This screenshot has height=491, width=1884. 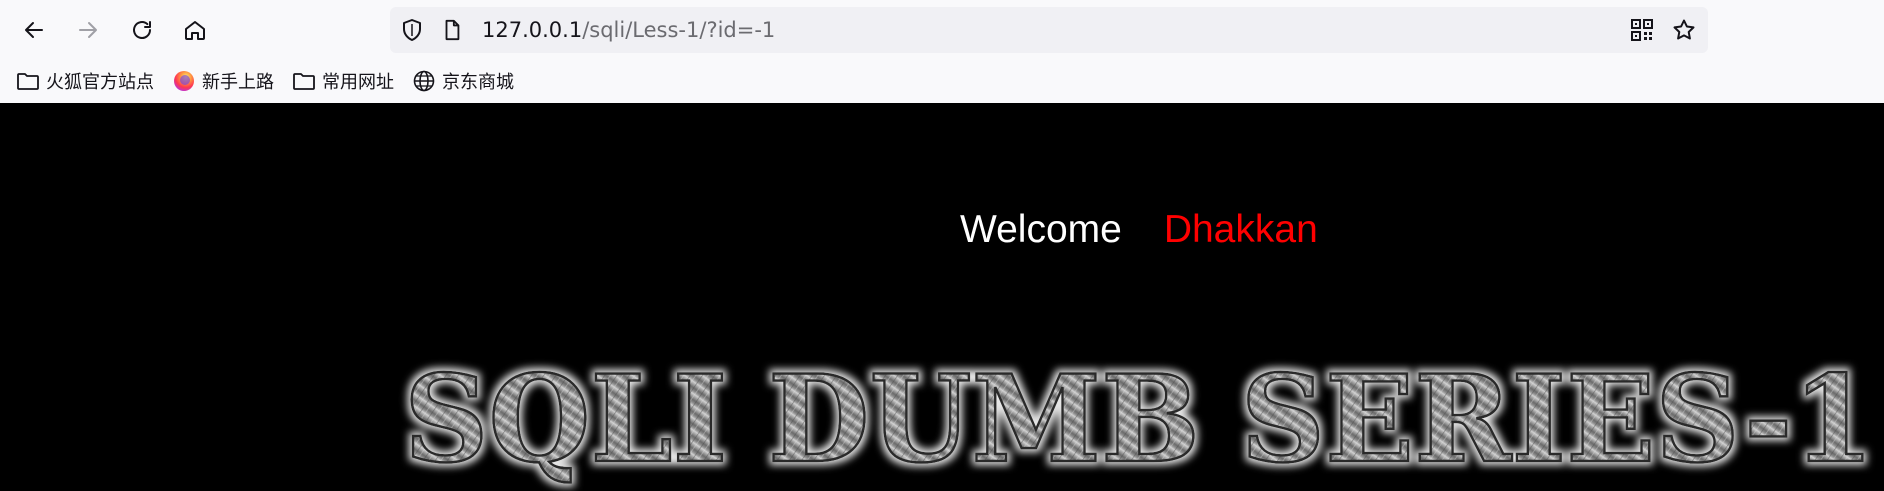 I want to click on welcome-message: Welcome Dhakkan, so click(x=1139, y=230).